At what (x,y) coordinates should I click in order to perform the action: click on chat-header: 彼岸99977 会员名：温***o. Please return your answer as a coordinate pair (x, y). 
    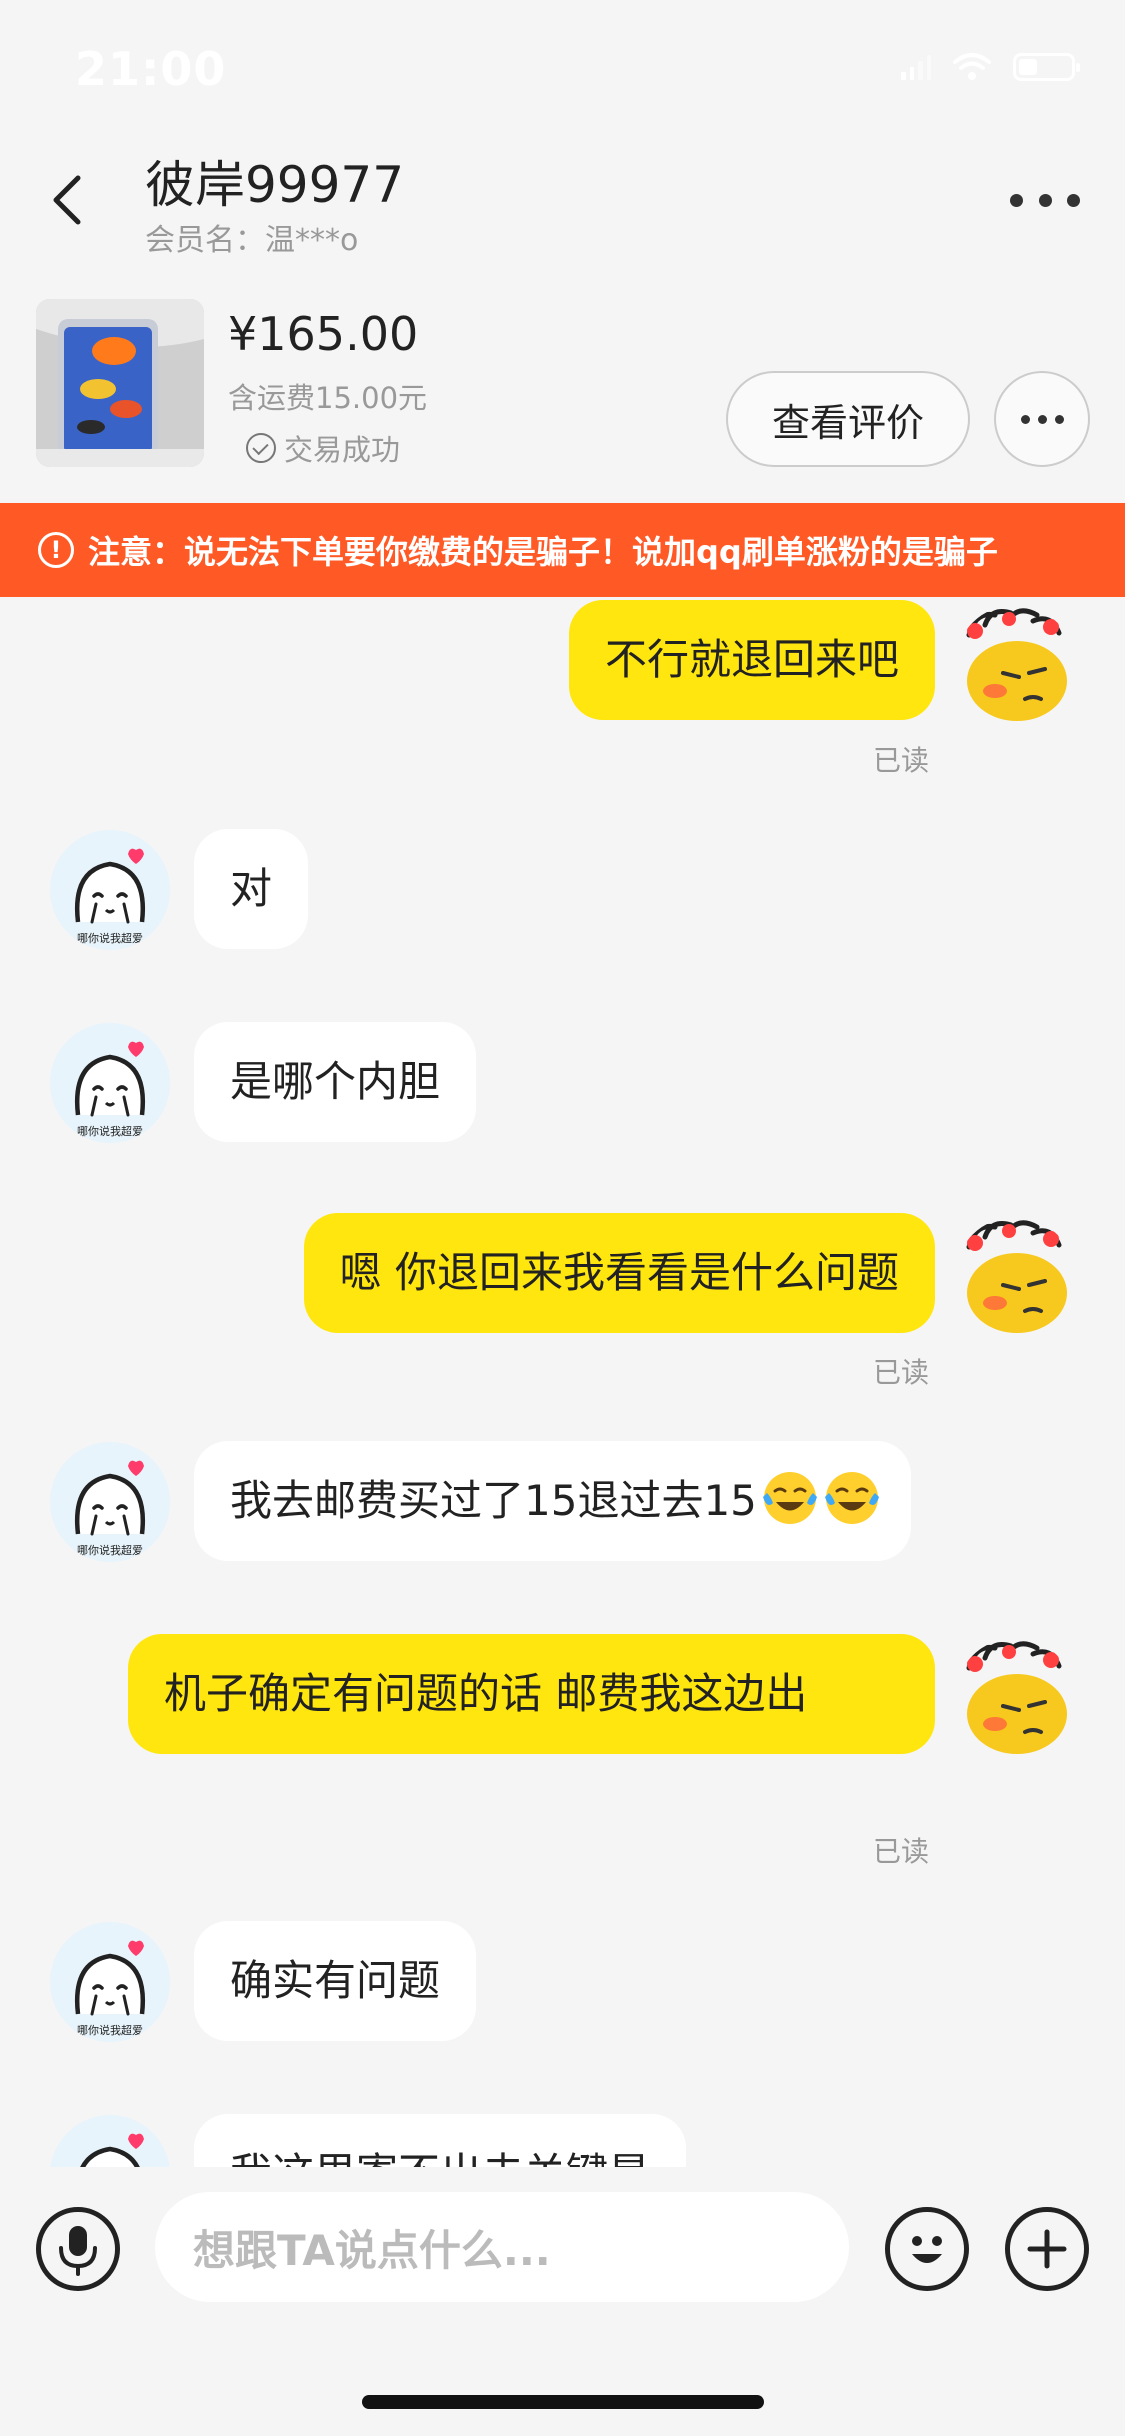
    Looking at the image, I should click on (562, 200).